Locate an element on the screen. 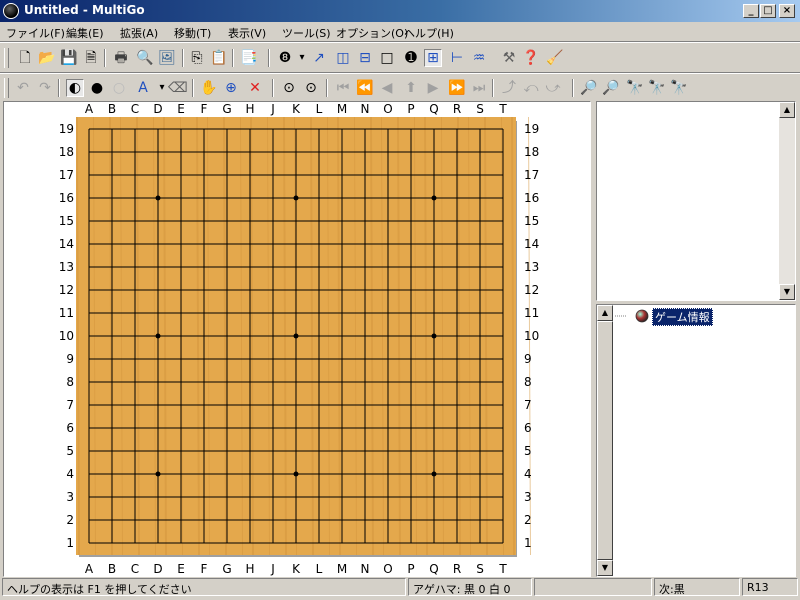  hierarchy-icon: ♒ is located at coordinates (479, 58).